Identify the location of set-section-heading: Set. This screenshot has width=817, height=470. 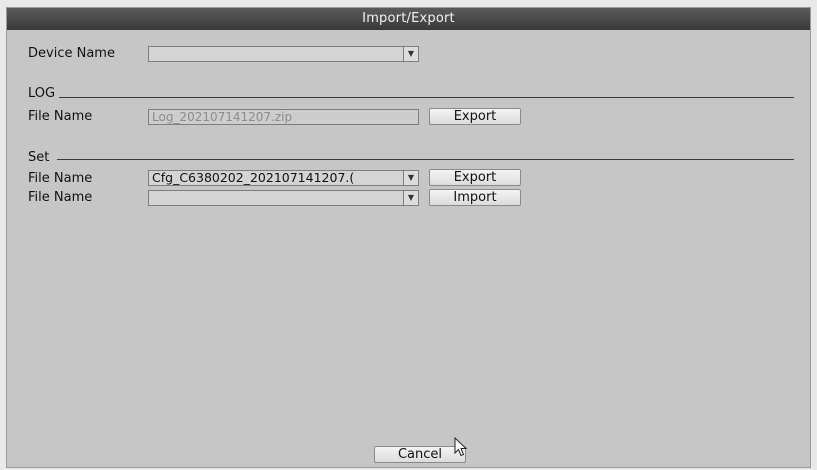
(39, 157).